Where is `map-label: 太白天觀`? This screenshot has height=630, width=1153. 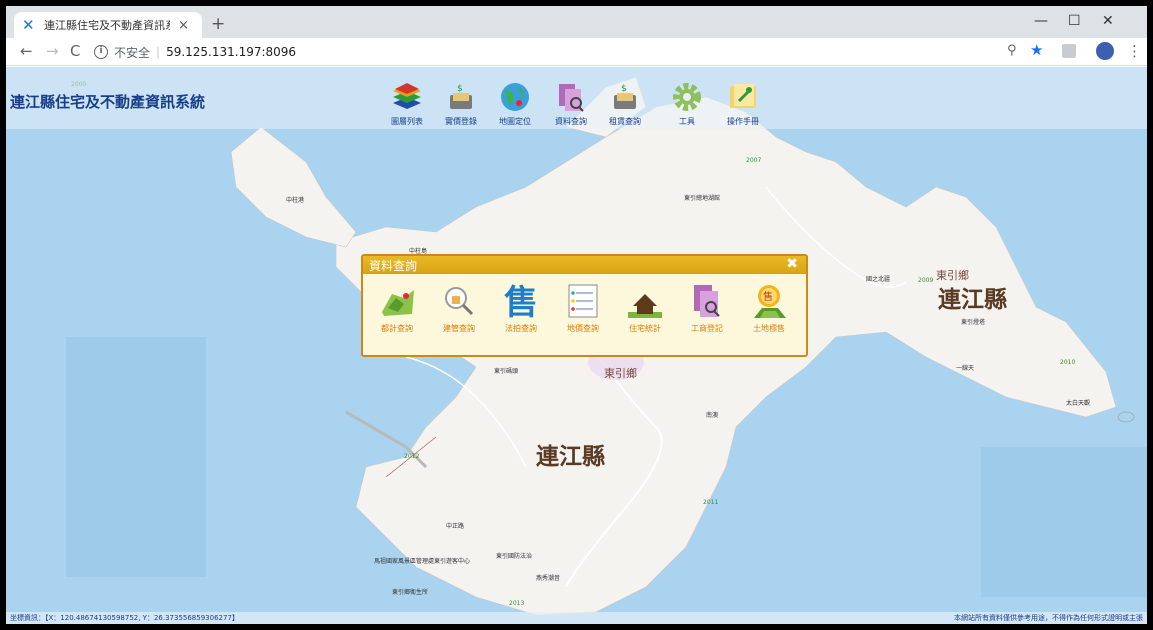
map-label: 太白天觀 is located at coordinates (1078, 403).